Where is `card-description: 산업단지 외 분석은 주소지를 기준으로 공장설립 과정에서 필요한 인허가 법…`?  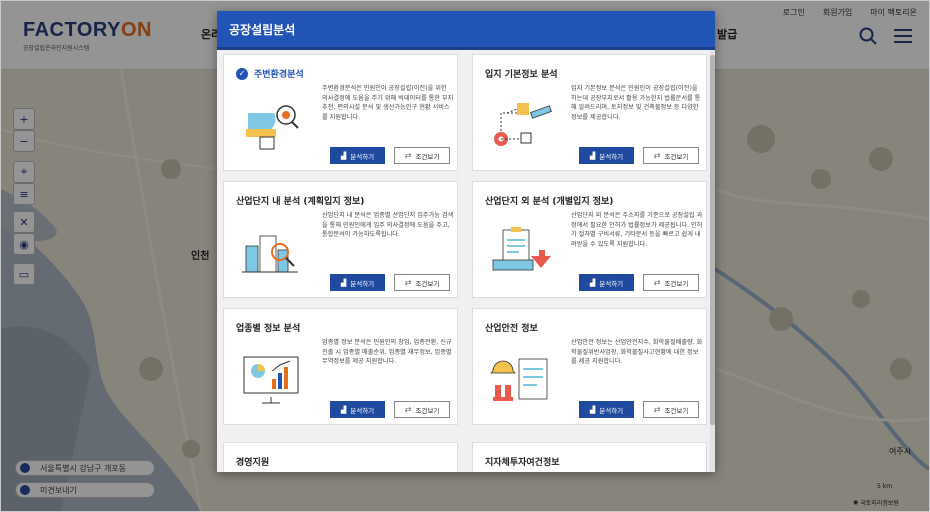 card-description: 산업단지 외 분석은 주소지를 기준으로 공장설립 과정에서 필요한 인허가 법… is located at coordinates (637, 230).